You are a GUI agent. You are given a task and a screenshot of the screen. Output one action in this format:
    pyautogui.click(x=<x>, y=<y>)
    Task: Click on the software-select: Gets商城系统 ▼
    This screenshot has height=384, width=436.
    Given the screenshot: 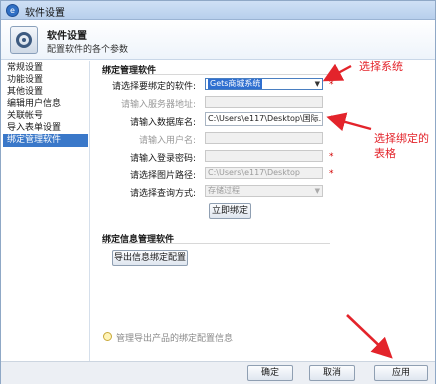 What is the action you would take?
    pyautogui.click(x=264, y=84)
    